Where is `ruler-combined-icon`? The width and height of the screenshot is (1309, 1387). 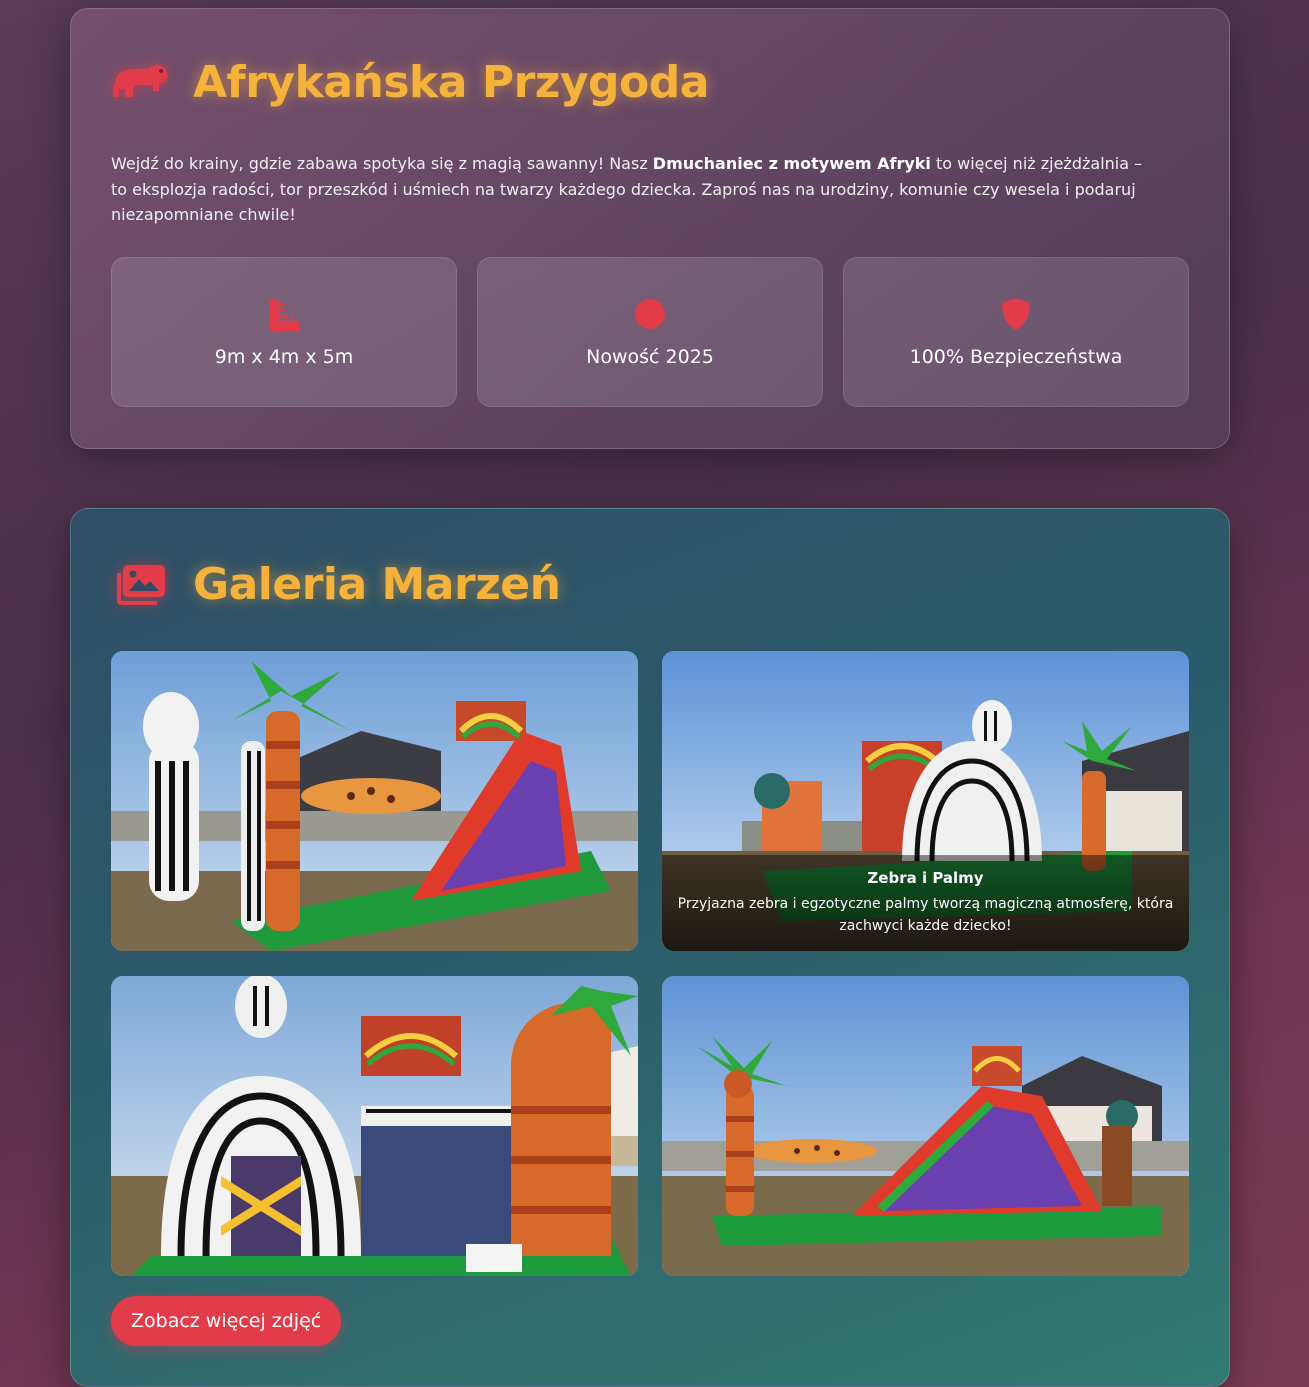
ruler-combined-icon is located at coordinates (284, 314).